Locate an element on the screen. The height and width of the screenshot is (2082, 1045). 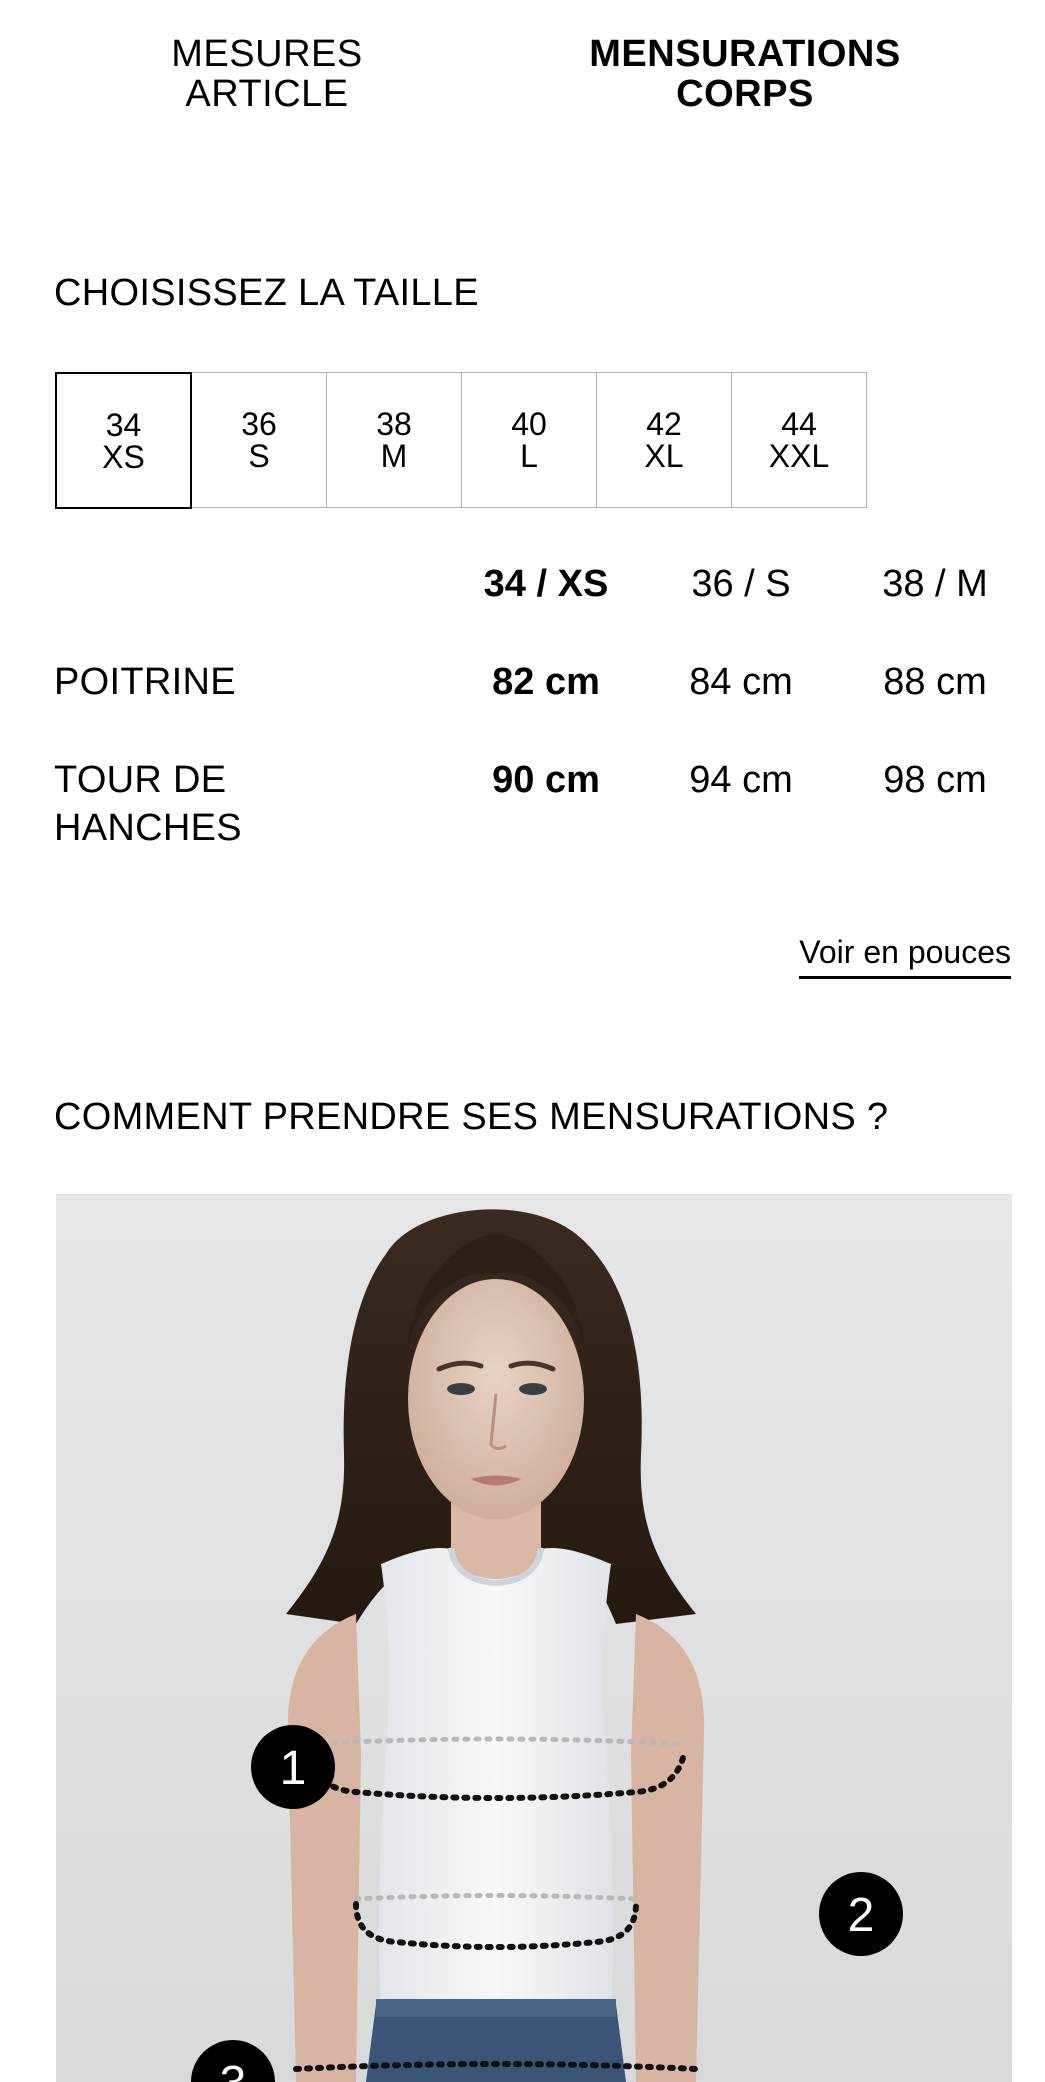
size-letter: L is located at coordinates (529, 456).